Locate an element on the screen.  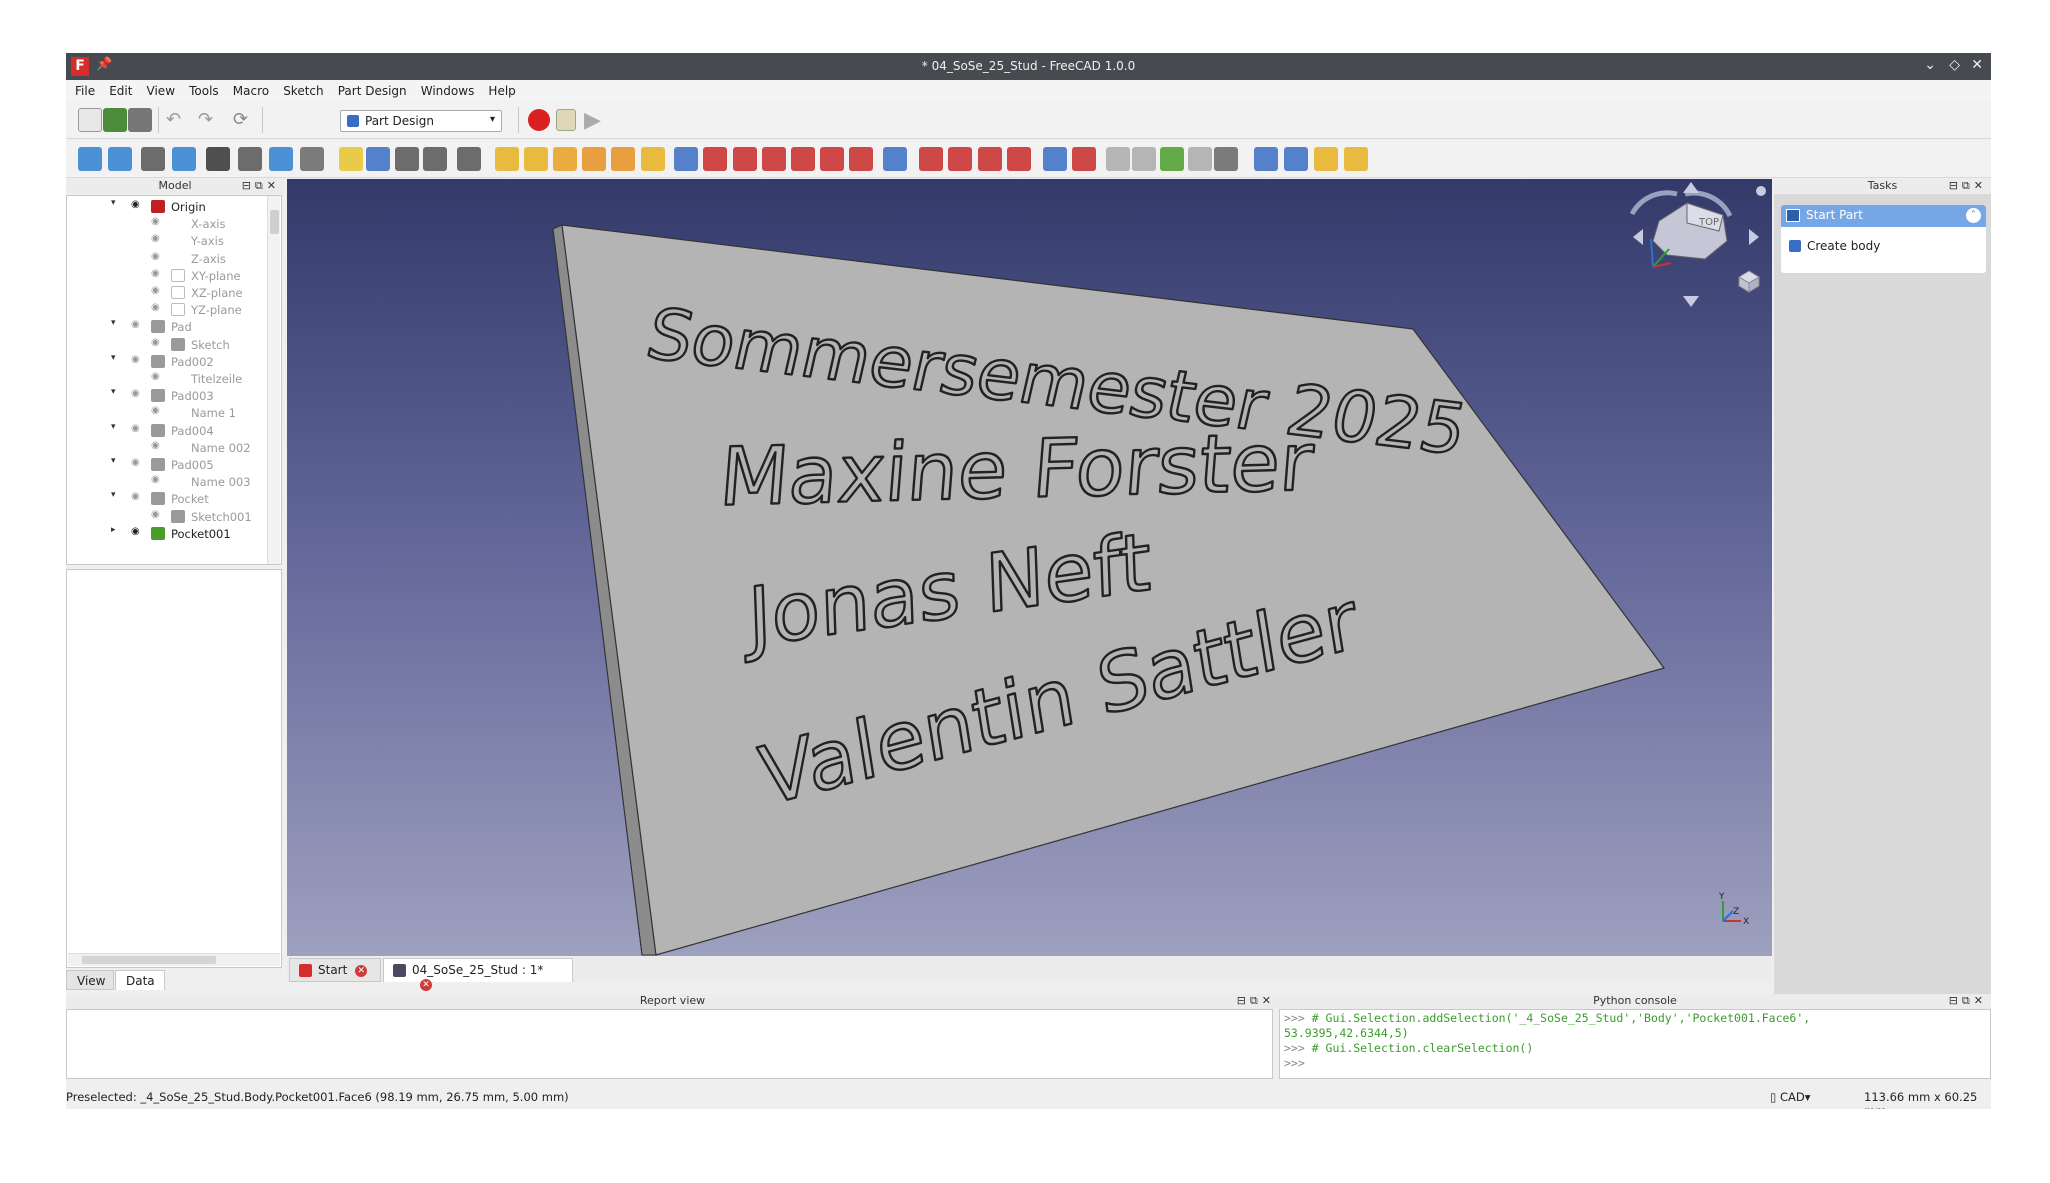
minimize-button: ⌄ is located at coordinates (1930, 65).